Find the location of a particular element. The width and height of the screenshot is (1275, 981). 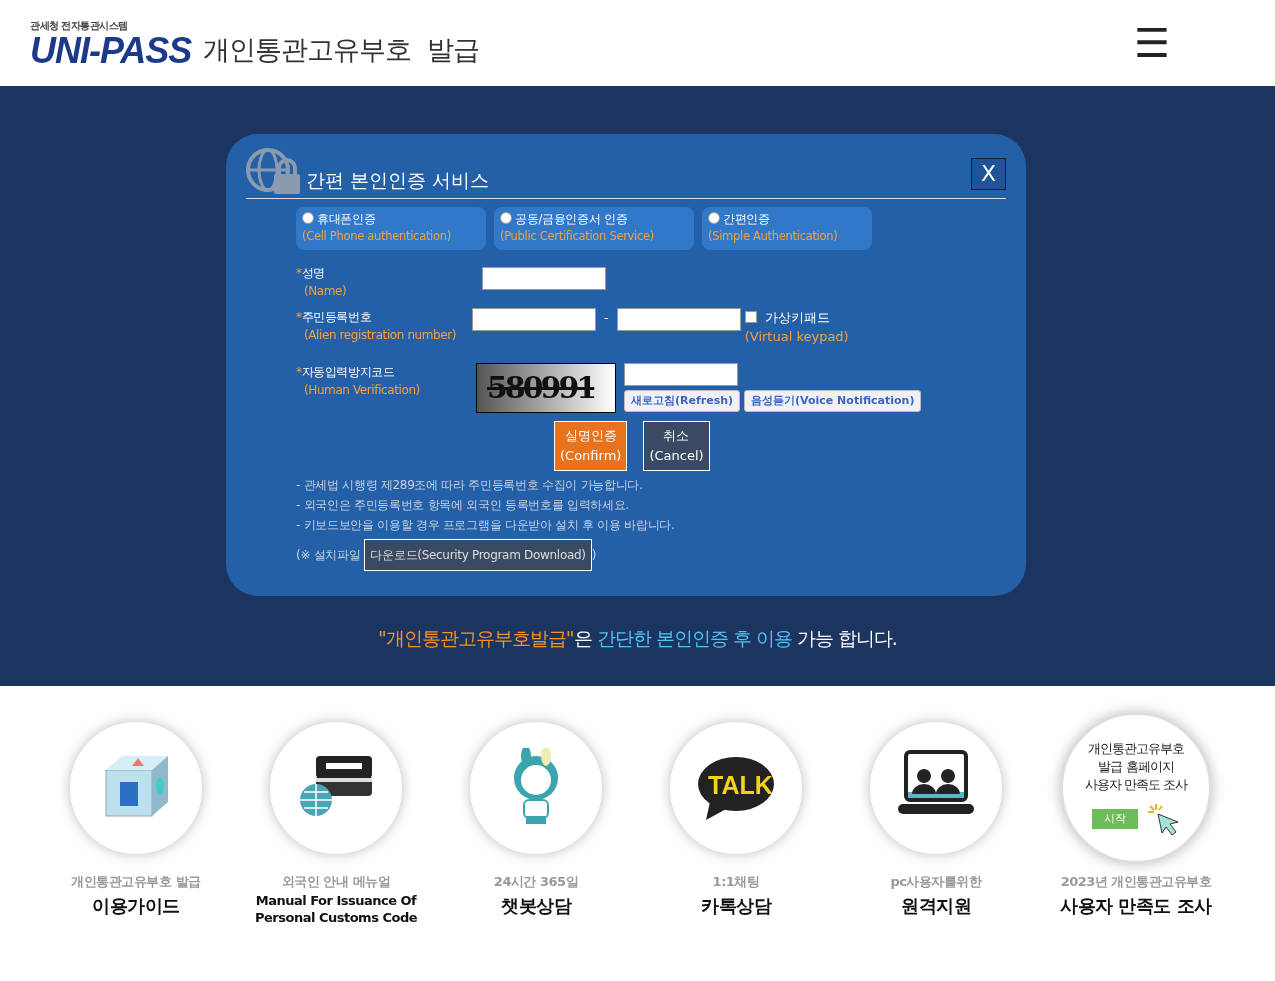

survey-banner: 개인통관고유부호 발급 홈페이지 사용자 만족도 조사 시작 is located at coordinates (1136, 788).